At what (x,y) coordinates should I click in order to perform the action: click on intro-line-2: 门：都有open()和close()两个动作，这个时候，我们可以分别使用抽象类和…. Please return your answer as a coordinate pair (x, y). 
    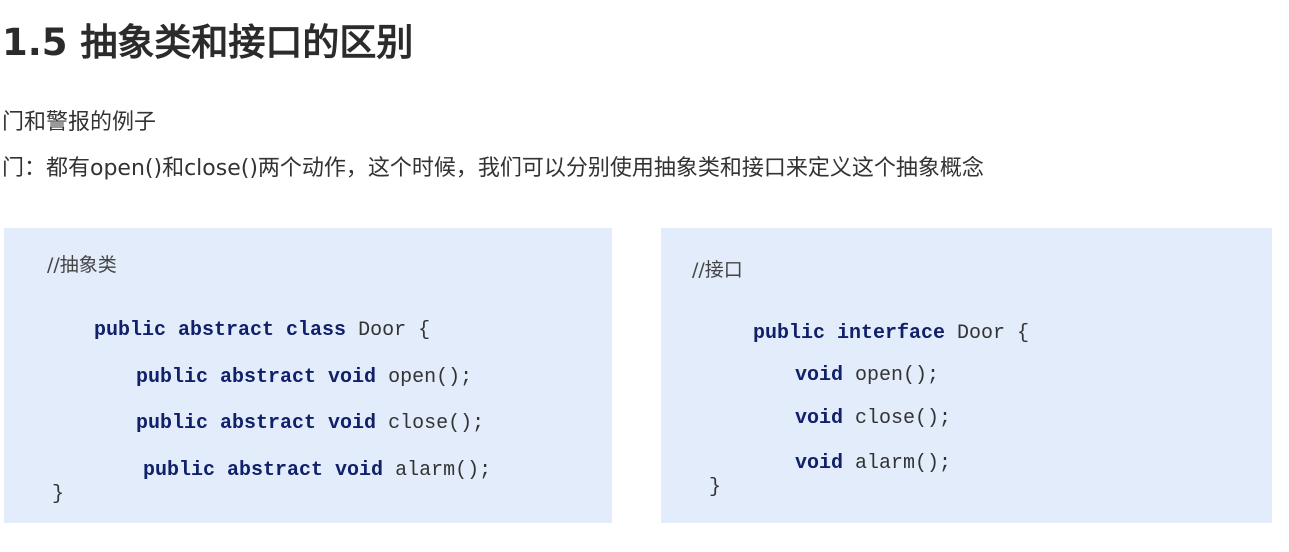
    Looking at the image, I should click on (493, 168).